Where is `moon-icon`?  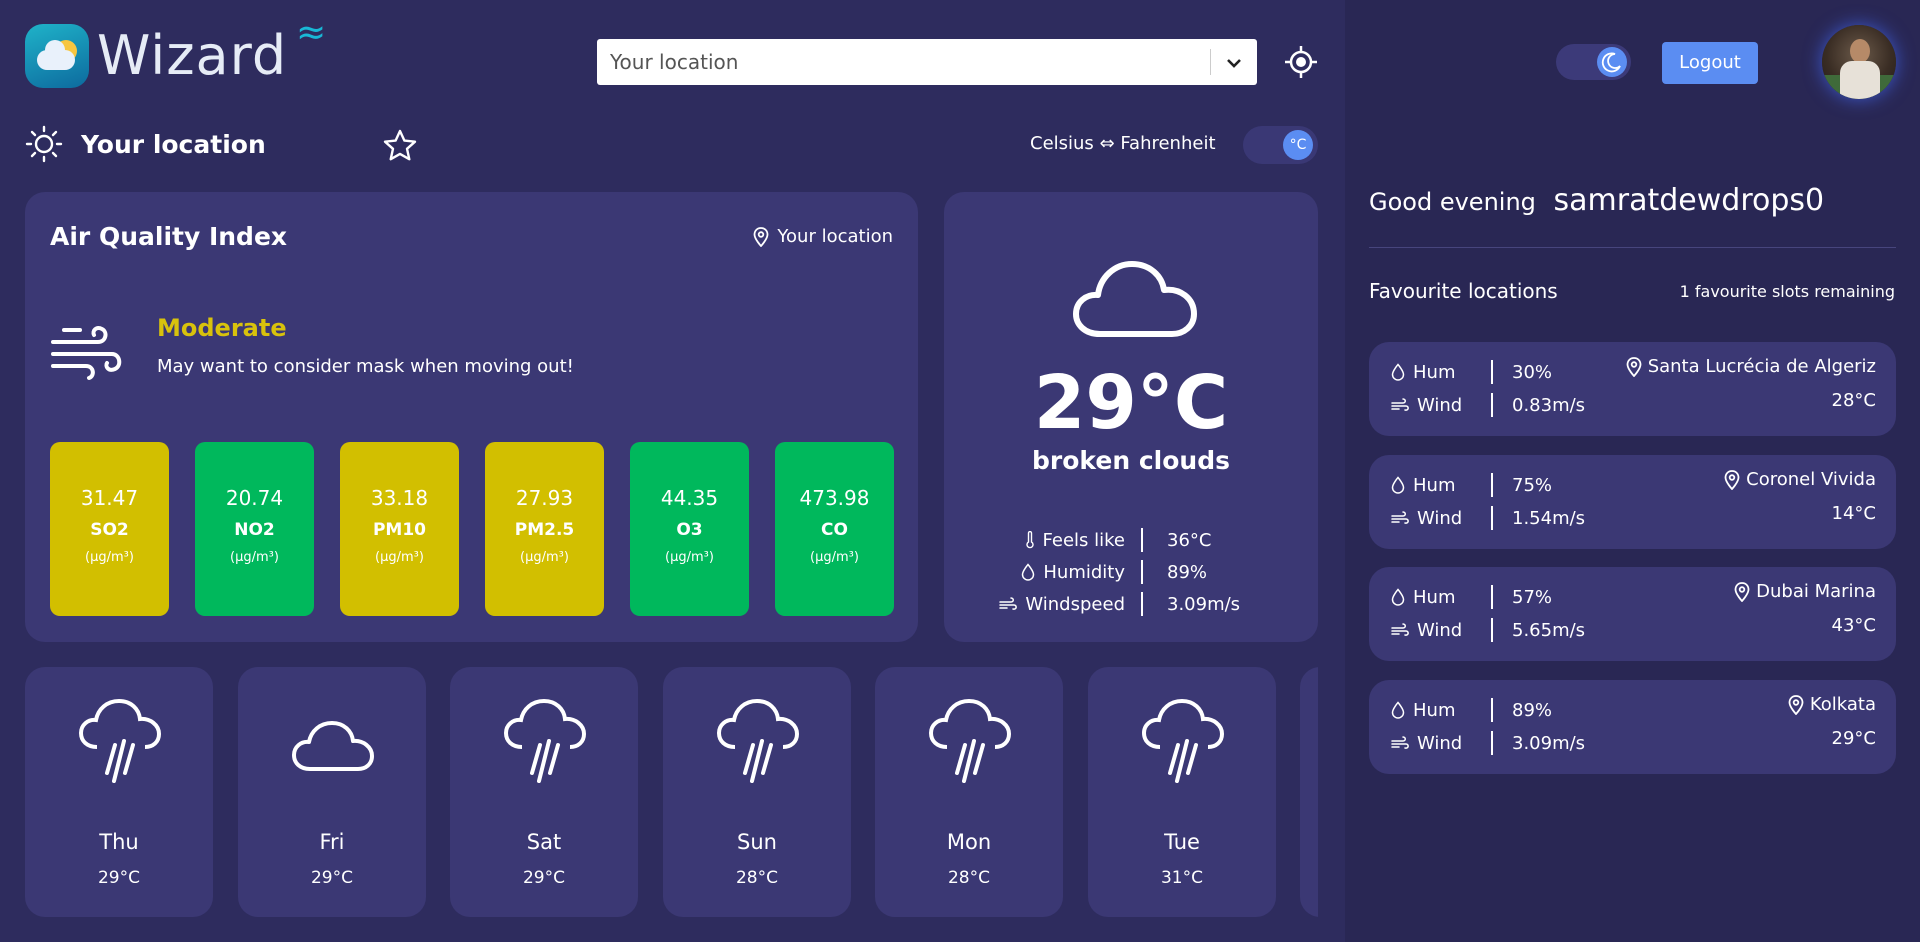 moon-icon is located at coordinates (1612, 62).